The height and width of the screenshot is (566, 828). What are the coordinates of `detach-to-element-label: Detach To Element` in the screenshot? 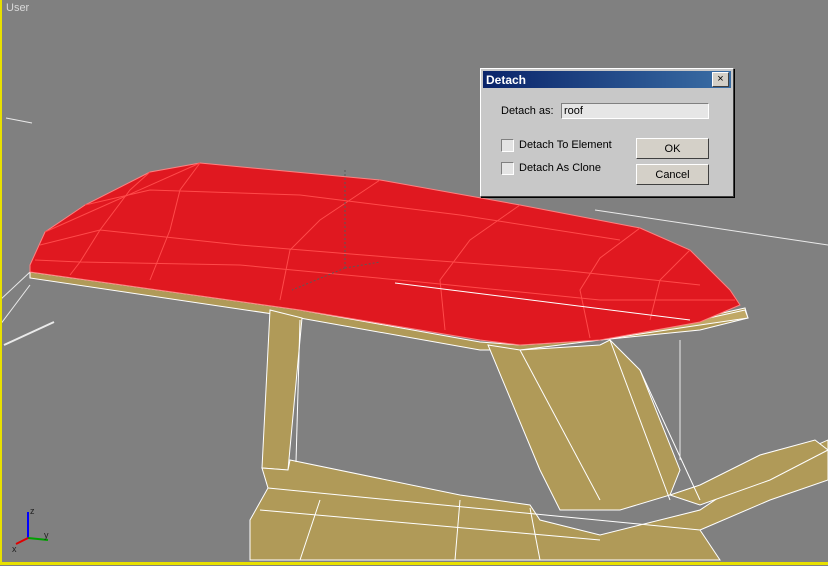 It's located at (565, 145).